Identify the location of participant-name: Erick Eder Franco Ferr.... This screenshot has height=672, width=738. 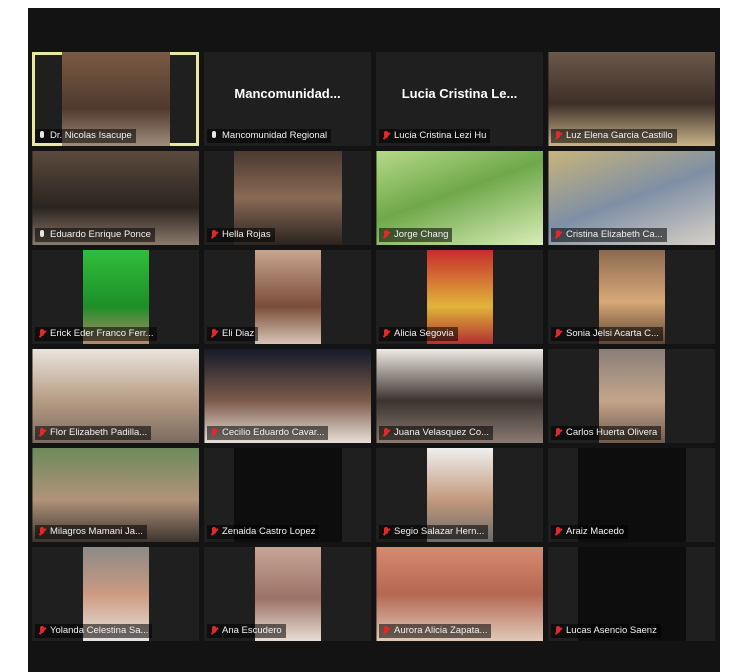
(102, 333).